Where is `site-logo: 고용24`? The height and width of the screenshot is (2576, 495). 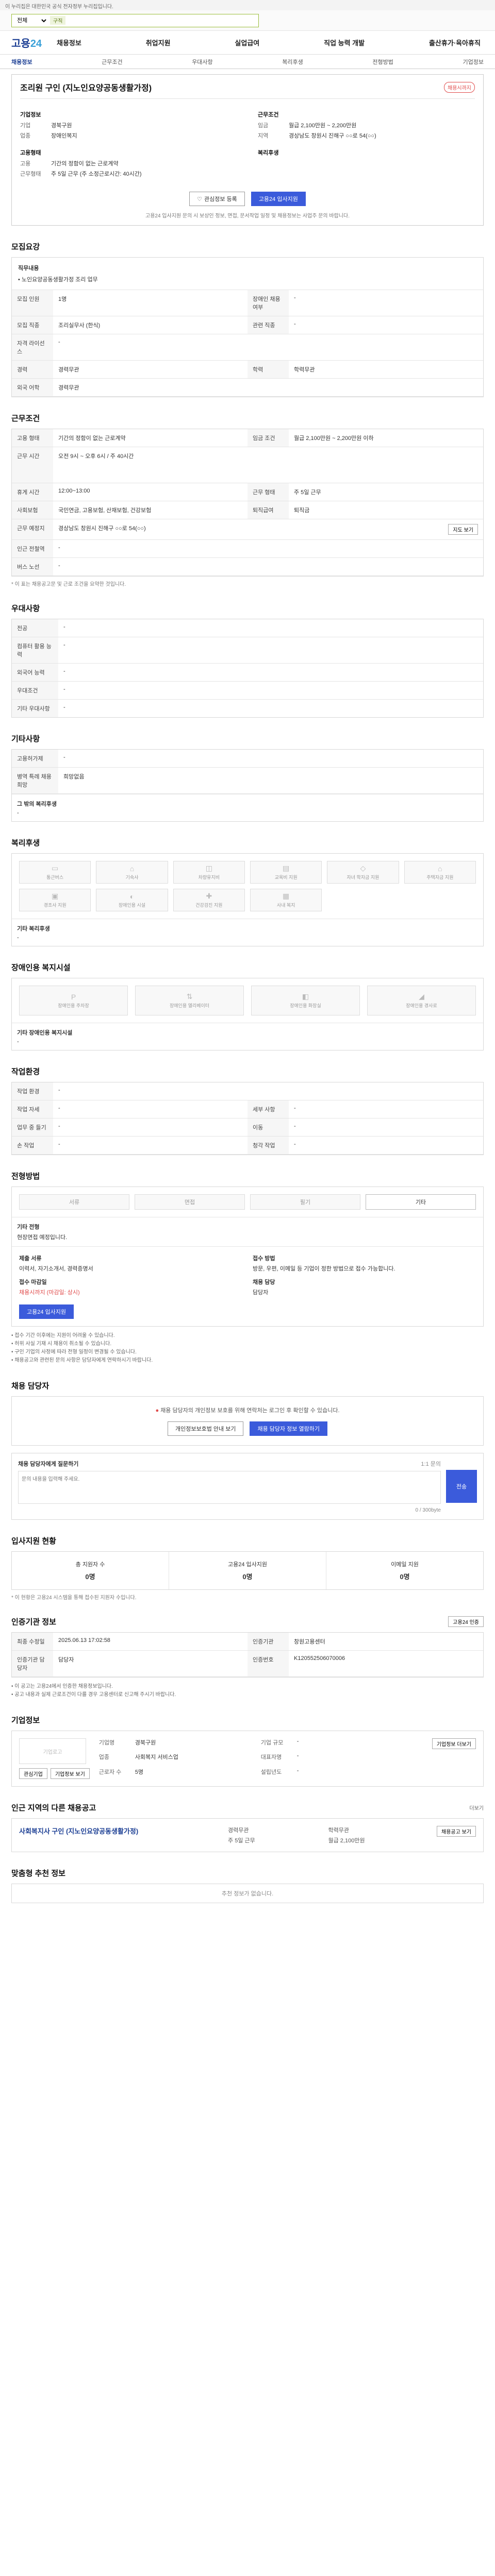 site-logo: 고용24 is located at coordinates (34, 43).